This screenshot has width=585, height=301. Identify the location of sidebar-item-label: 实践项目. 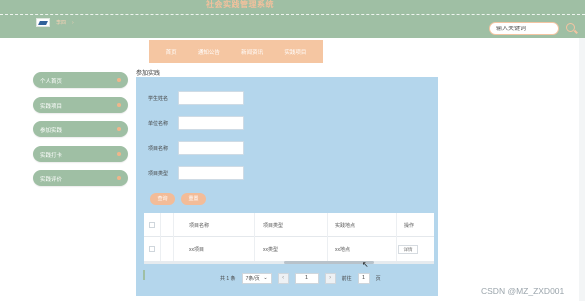
(51, 106).